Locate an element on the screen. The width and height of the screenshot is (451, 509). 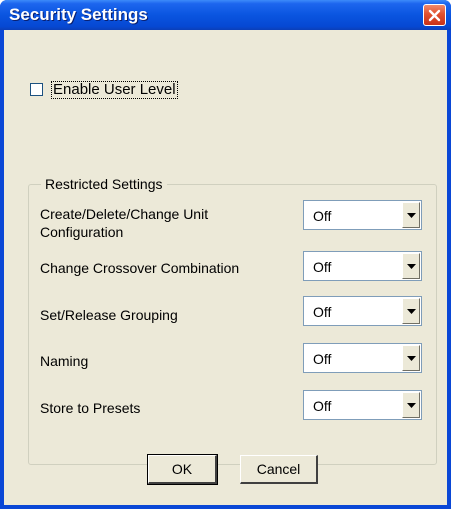
close-icon is located at coordinates (434, 15).